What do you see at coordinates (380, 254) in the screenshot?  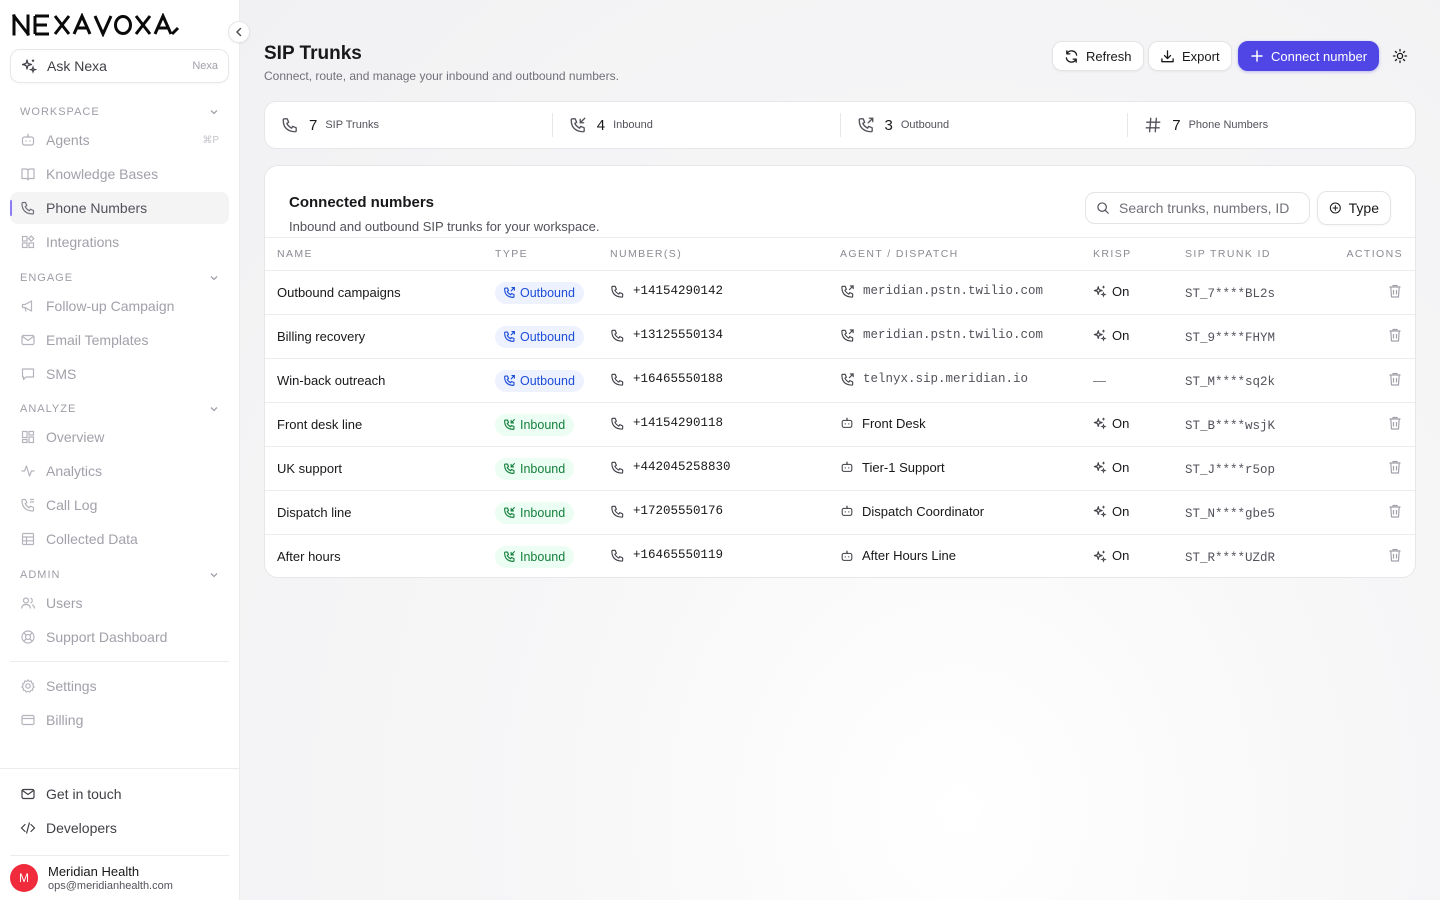 I see `column-header-name: NAME` at bounding box center [380, 254].